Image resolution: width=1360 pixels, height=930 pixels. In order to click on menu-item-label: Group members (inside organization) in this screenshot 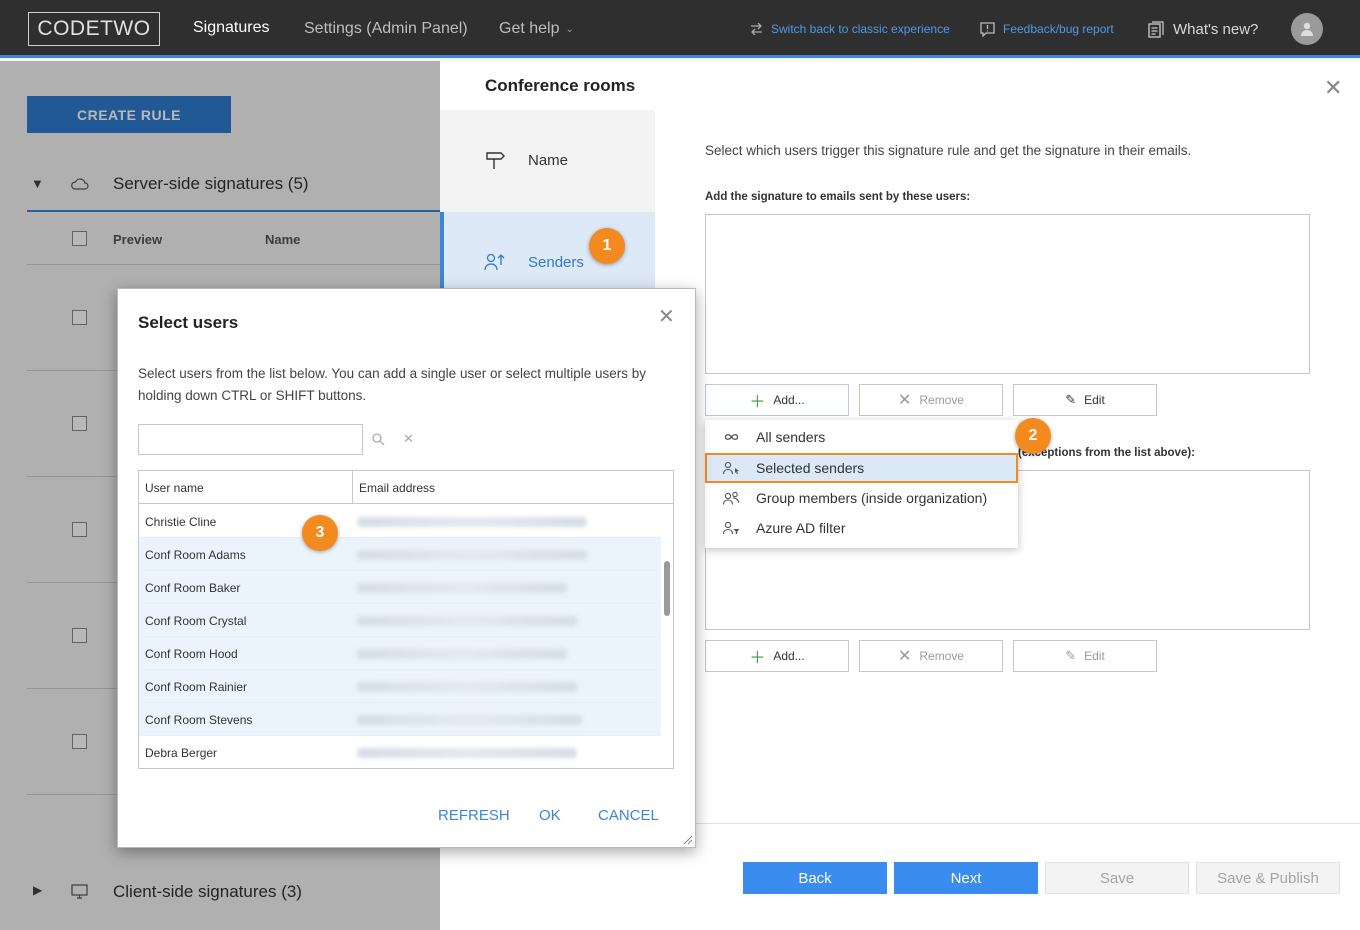, I will do `click(872, 498)`.